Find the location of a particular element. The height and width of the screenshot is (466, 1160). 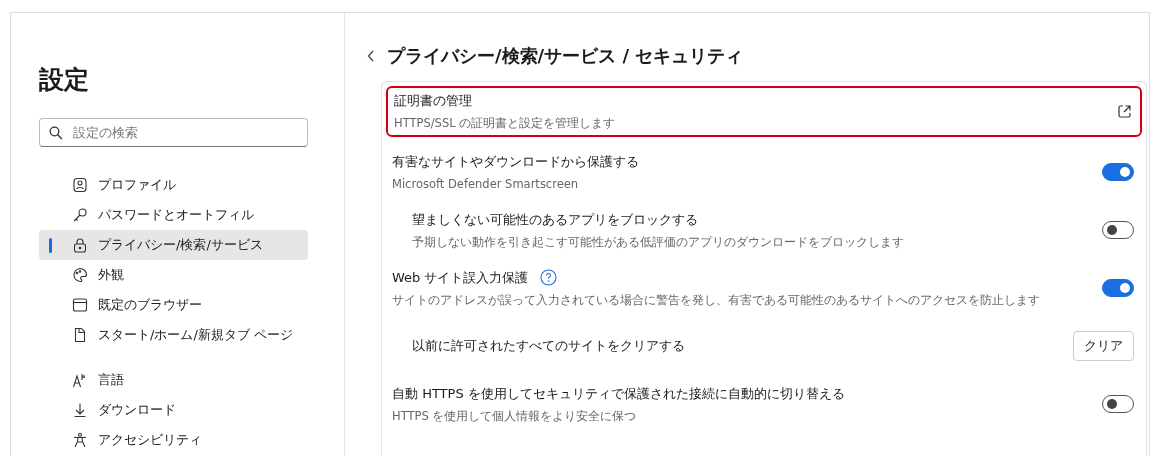

palette-icon is located at coordinates (80, 275).